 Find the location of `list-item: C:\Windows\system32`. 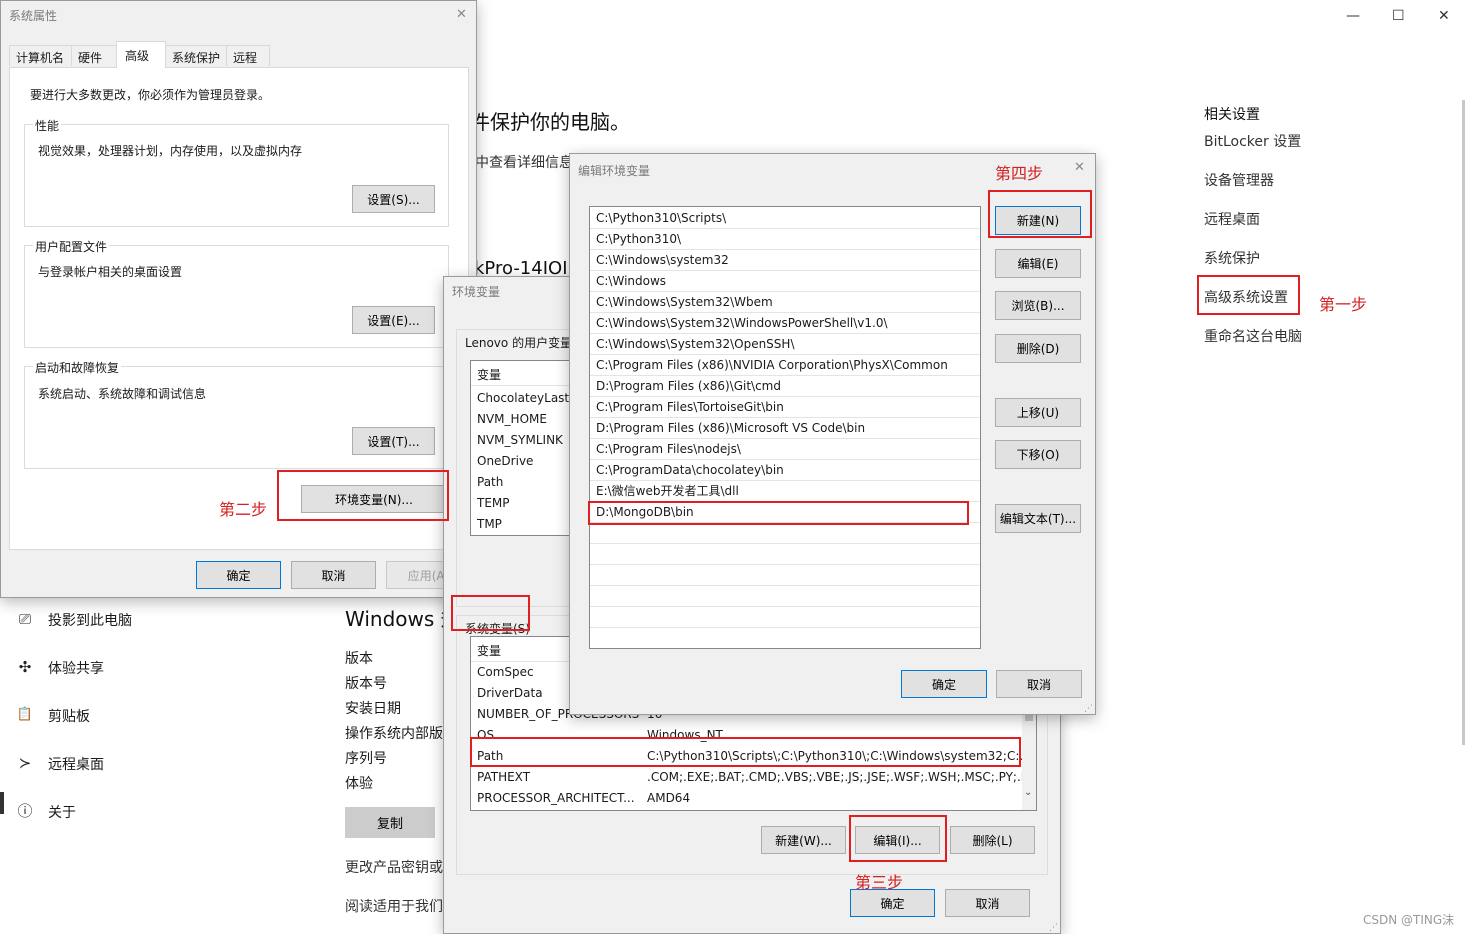

list-item: C:\Windows\system32 is located at coordinates (785, 260).